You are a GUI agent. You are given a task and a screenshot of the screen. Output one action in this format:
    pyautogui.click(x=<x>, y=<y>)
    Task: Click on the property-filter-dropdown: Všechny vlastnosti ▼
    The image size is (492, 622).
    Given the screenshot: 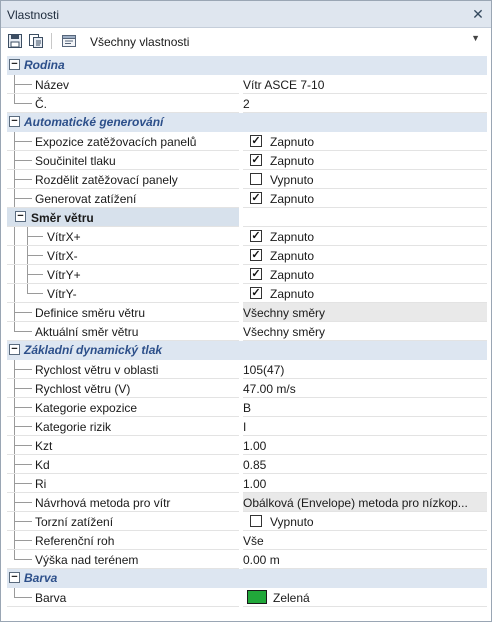 What is the action you would take?
    pyautogui.click(x=286, y=41)
    